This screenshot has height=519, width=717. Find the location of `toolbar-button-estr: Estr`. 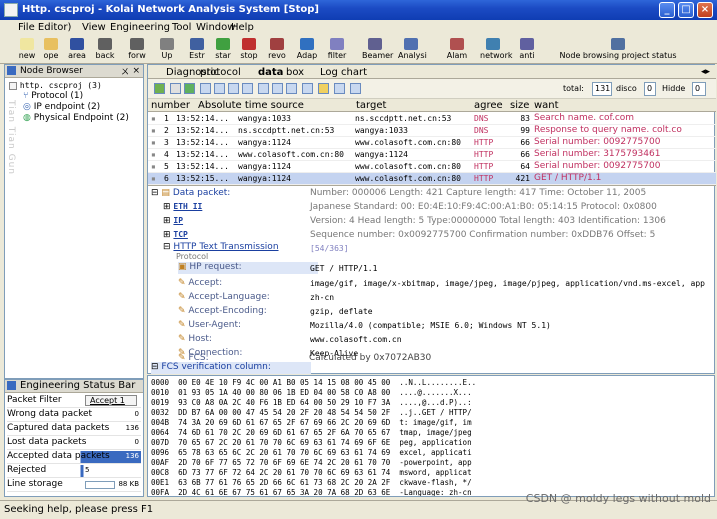

toolbar-button-estr: Estr is located at coordinates (197, 50).